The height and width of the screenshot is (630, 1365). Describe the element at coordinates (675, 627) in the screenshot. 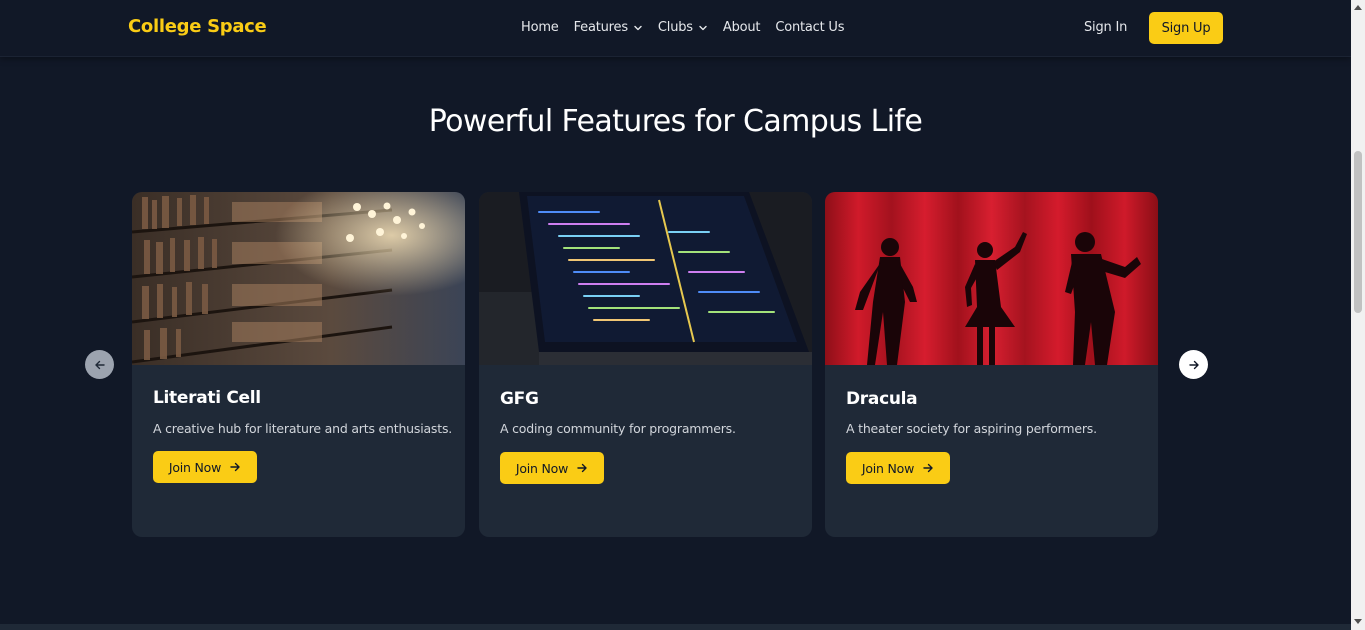

I see `next-section-edge` at that location.